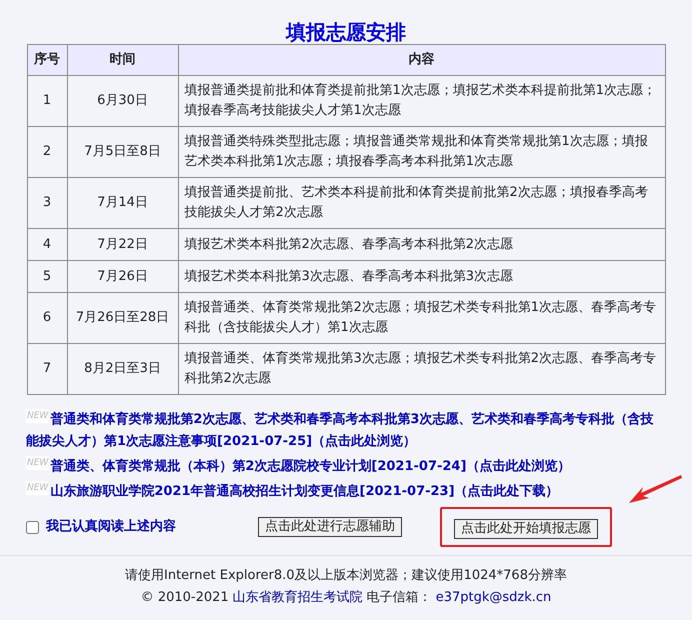 The width and height of the screenshot is (692, 620). What do you see at coordinates (346, 576) in the screenshot?
I see `browser-note: 请使用Internet Explorer8.0及以上版本浏览器；建议使用1024*768分辨率` at bounding box center [346, 576].